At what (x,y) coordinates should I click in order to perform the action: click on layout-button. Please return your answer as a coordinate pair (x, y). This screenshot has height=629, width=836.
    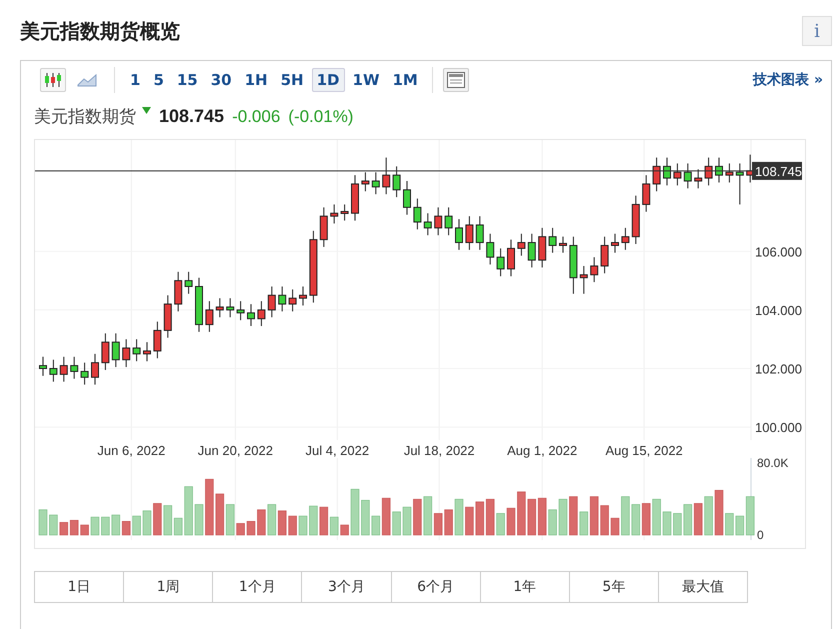
    Looking at the image, I should click on (455, 80).